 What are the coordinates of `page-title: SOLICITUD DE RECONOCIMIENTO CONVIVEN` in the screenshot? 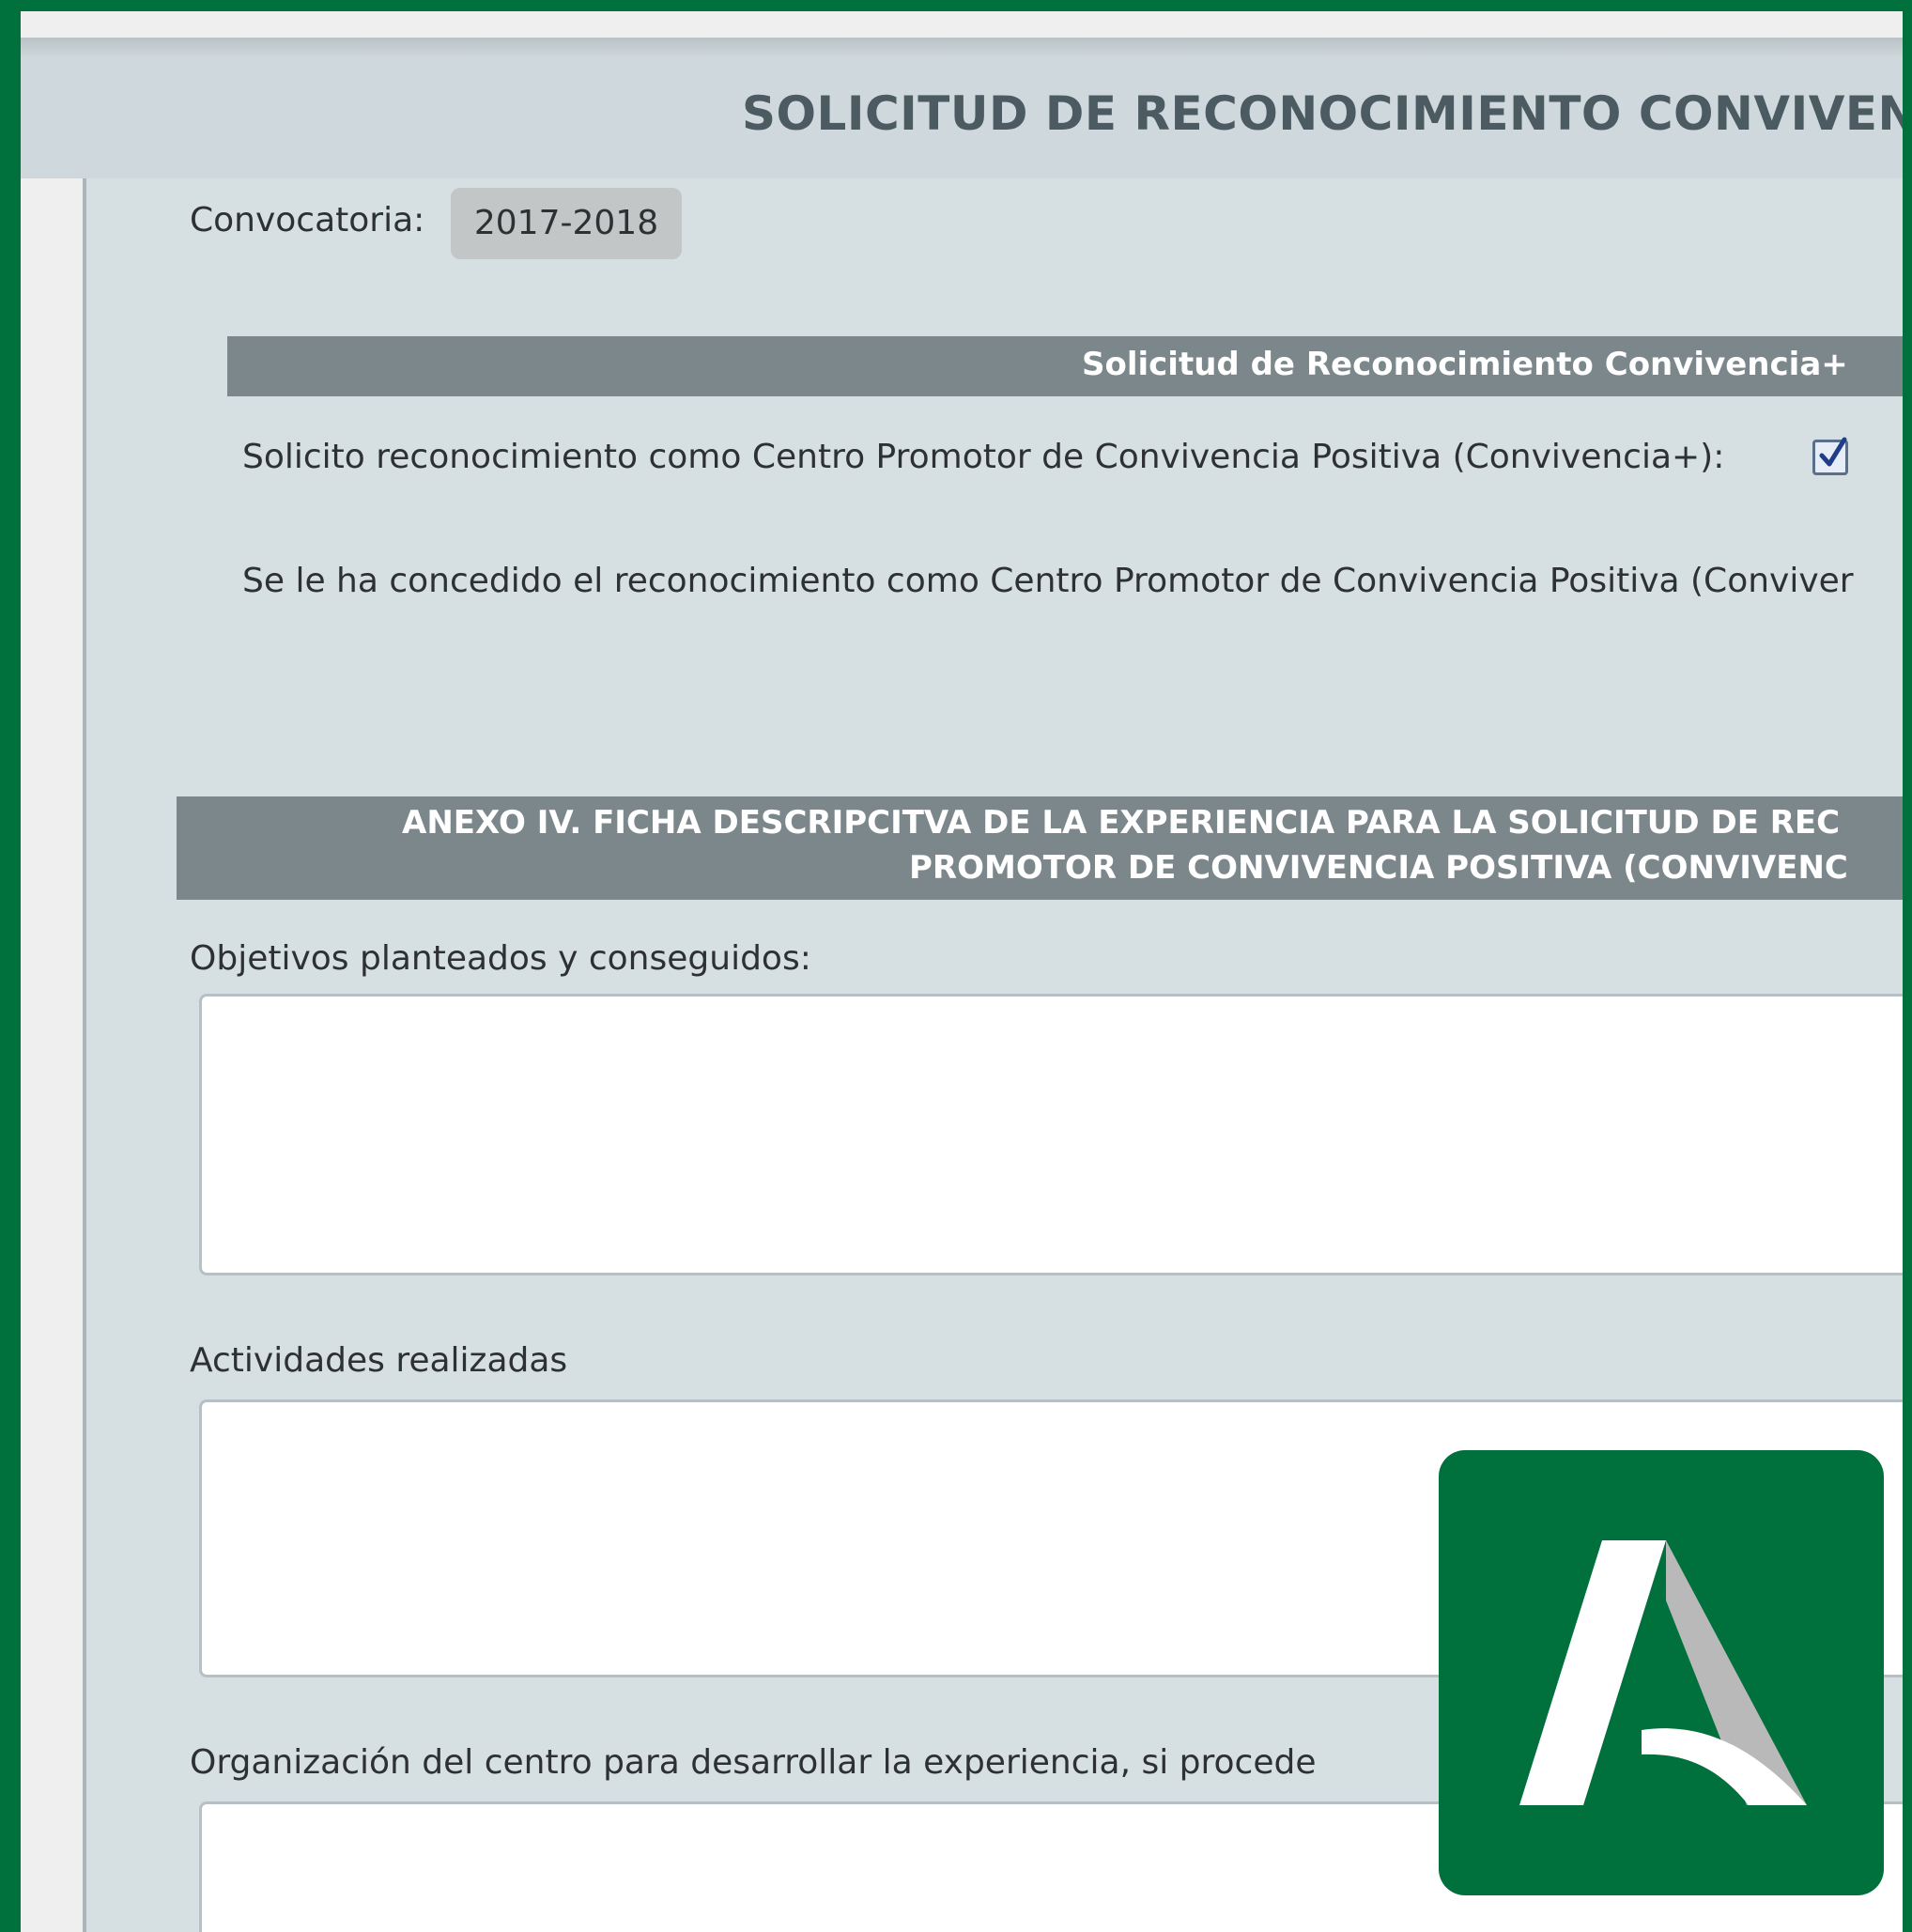 It's located at (1322, 113).